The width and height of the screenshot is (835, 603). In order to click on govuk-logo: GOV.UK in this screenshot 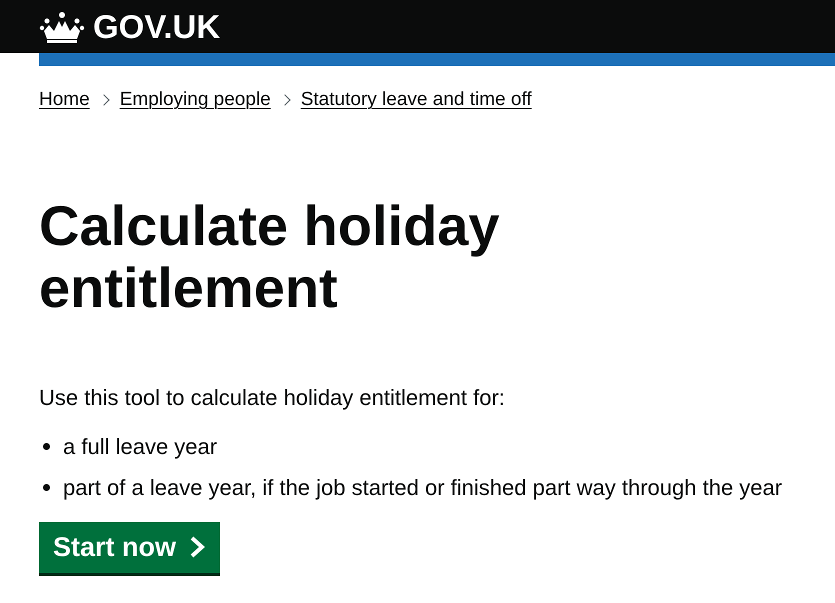, I will do `click(129, 26)`.